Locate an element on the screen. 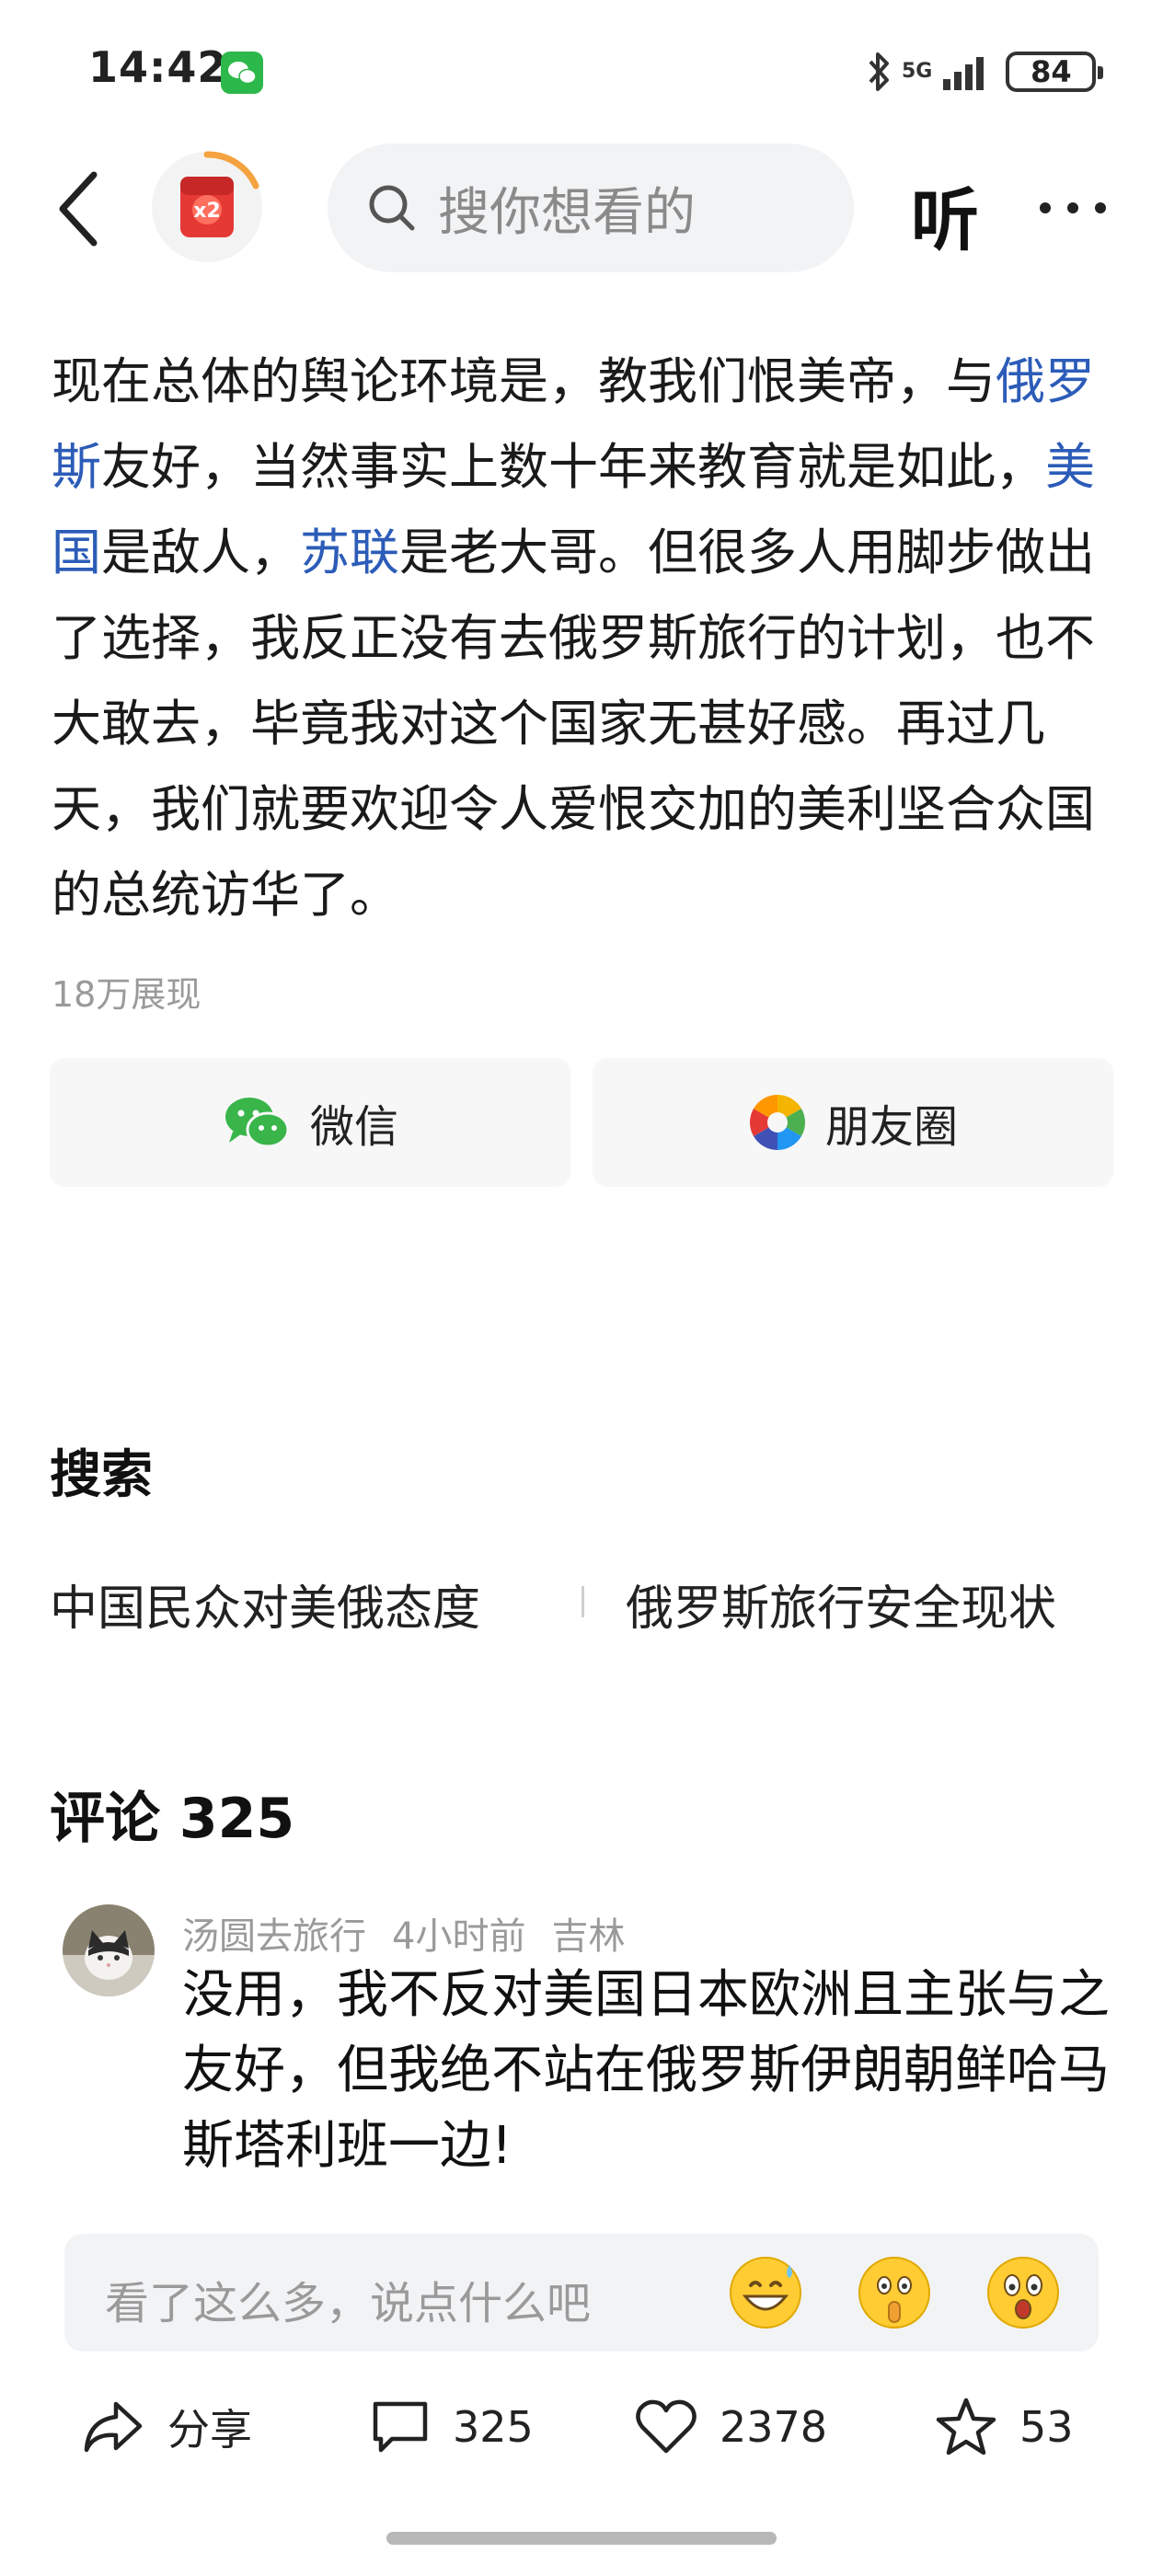 This screenshot has width=1163, height=2576. bluetooth-icon is located at coordinates (879, 71).